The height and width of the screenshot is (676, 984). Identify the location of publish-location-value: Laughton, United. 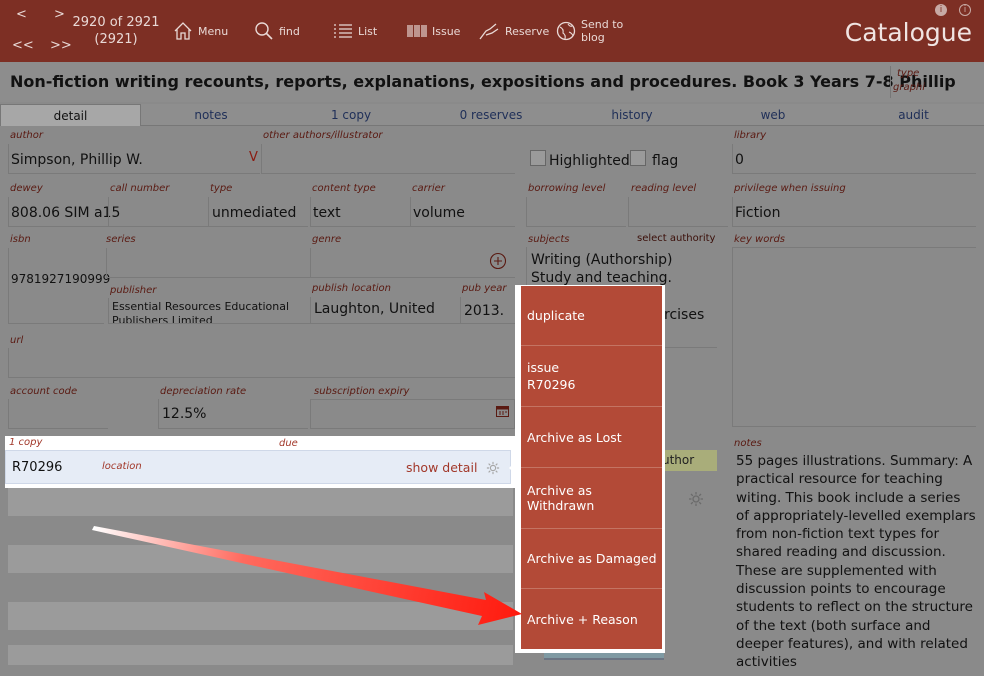
(374, 309).